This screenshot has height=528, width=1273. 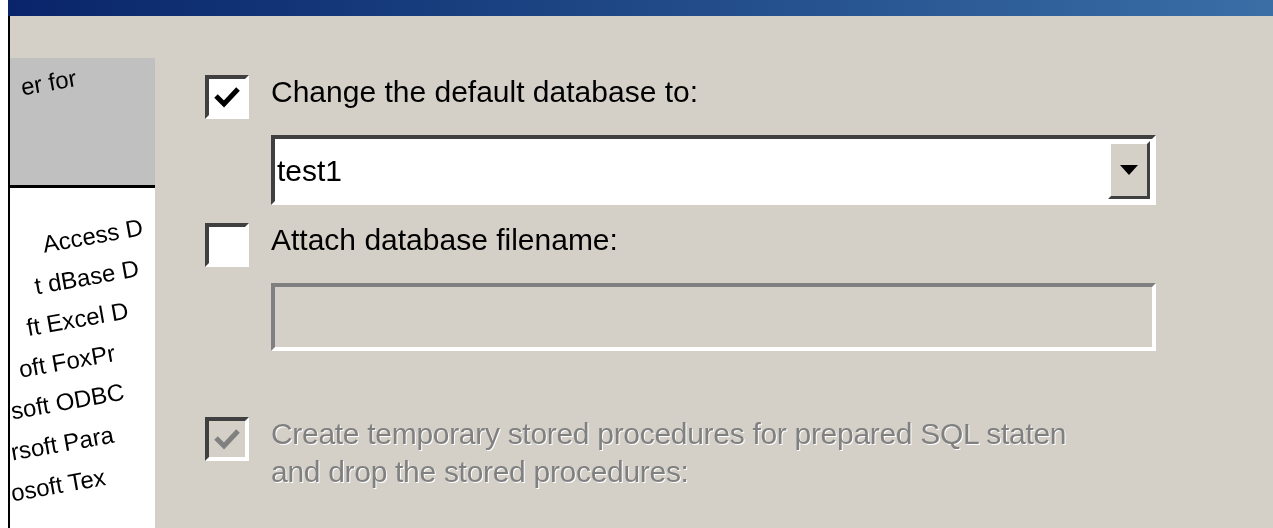 I want to click on dropdown-value: test1, so click(x=310, y=170).